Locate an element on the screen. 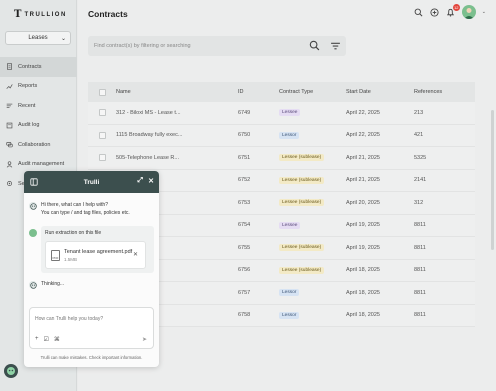  bell-icon: 12 is located at coordinates (453, 10).